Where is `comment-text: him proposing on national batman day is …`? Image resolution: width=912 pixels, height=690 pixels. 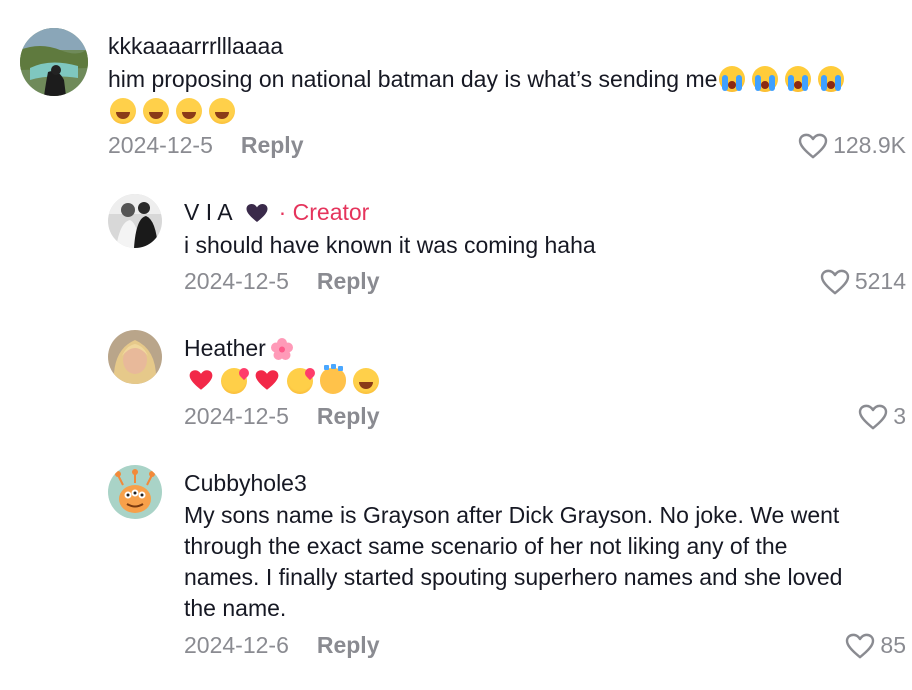
comment-text: him proposing on national batman day is … is located at coordinates (508, 79).